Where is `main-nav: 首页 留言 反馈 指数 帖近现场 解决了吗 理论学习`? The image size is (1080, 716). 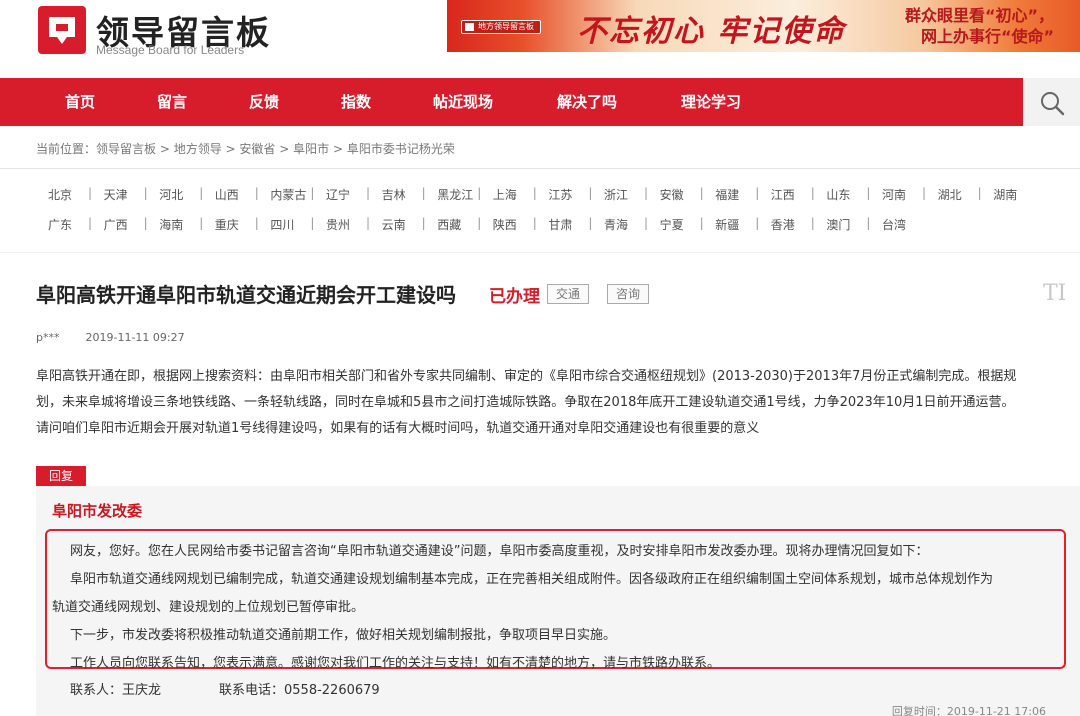
main-nav: 首页 留言 反馈 指数 帖近现场 解决了吗 理论学习 is located at coordinates (511, 102).